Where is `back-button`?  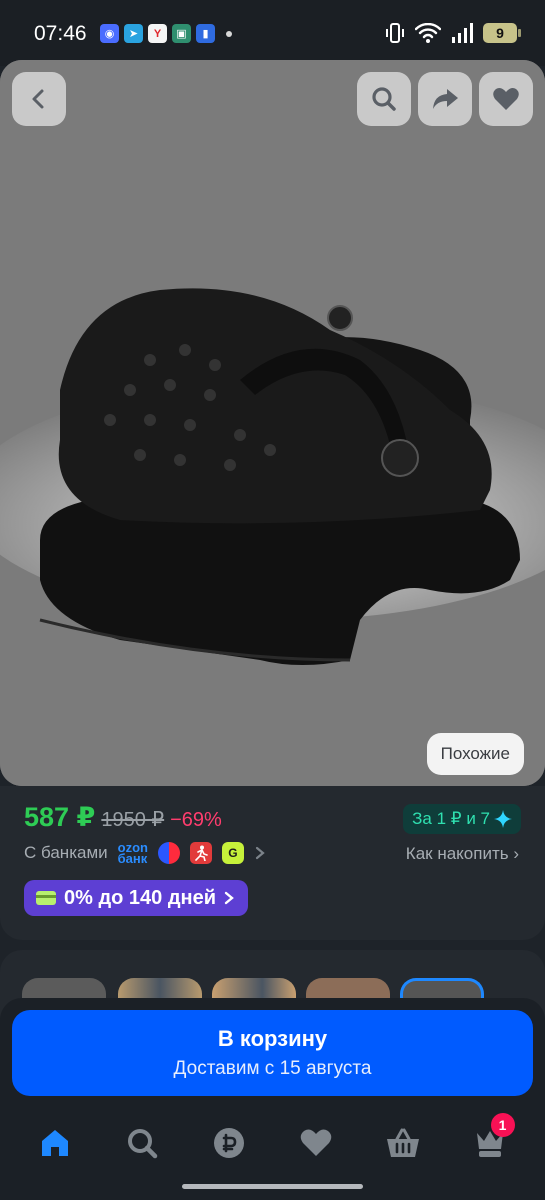 back-button is located at coordinates (39, 99).